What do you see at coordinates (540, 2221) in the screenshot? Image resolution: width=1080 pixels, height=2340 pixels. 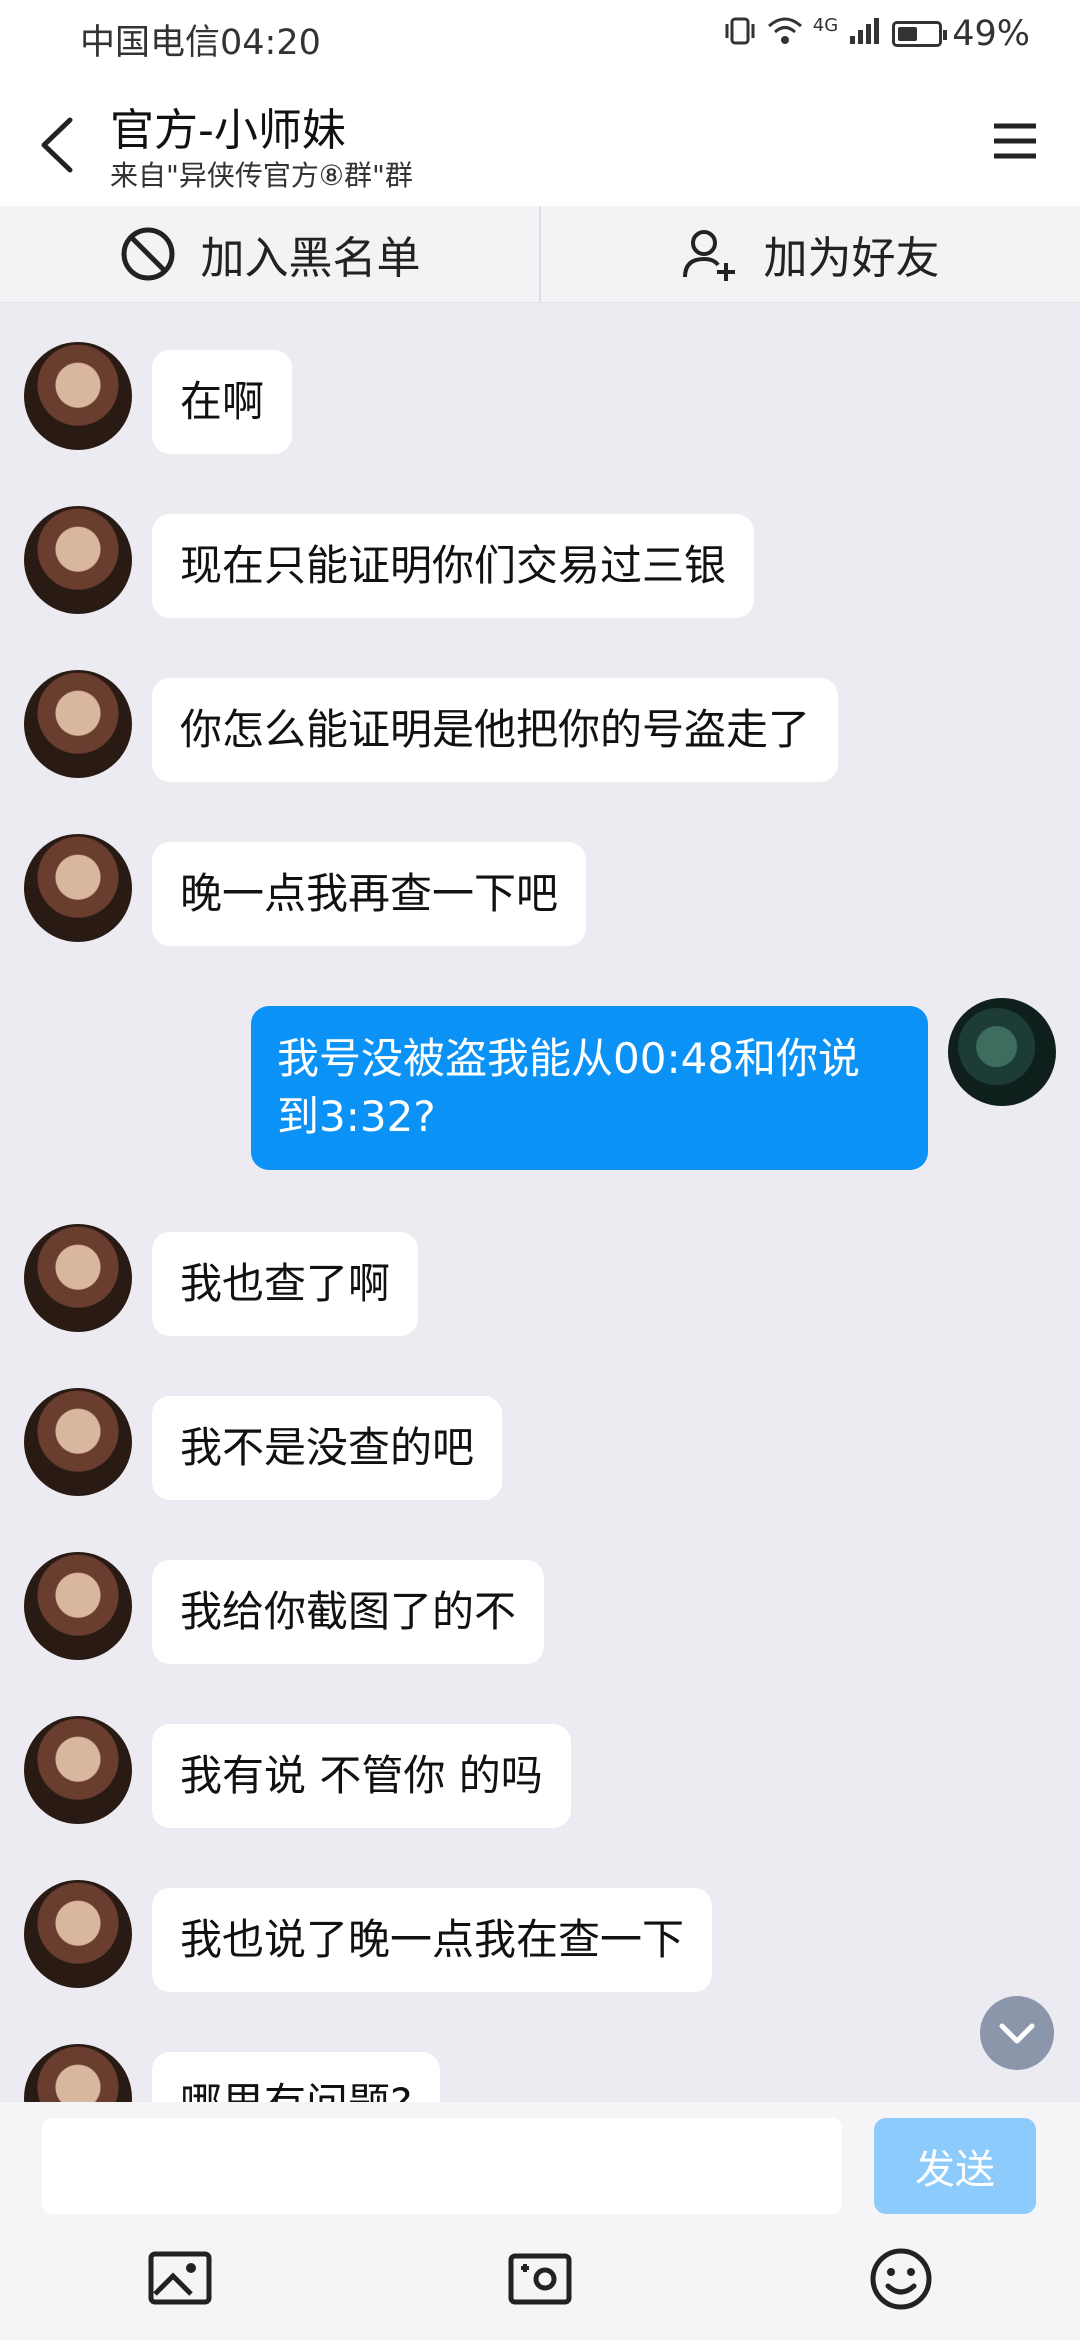 I see `composer: 发送` at bounding box center [540, 2221].